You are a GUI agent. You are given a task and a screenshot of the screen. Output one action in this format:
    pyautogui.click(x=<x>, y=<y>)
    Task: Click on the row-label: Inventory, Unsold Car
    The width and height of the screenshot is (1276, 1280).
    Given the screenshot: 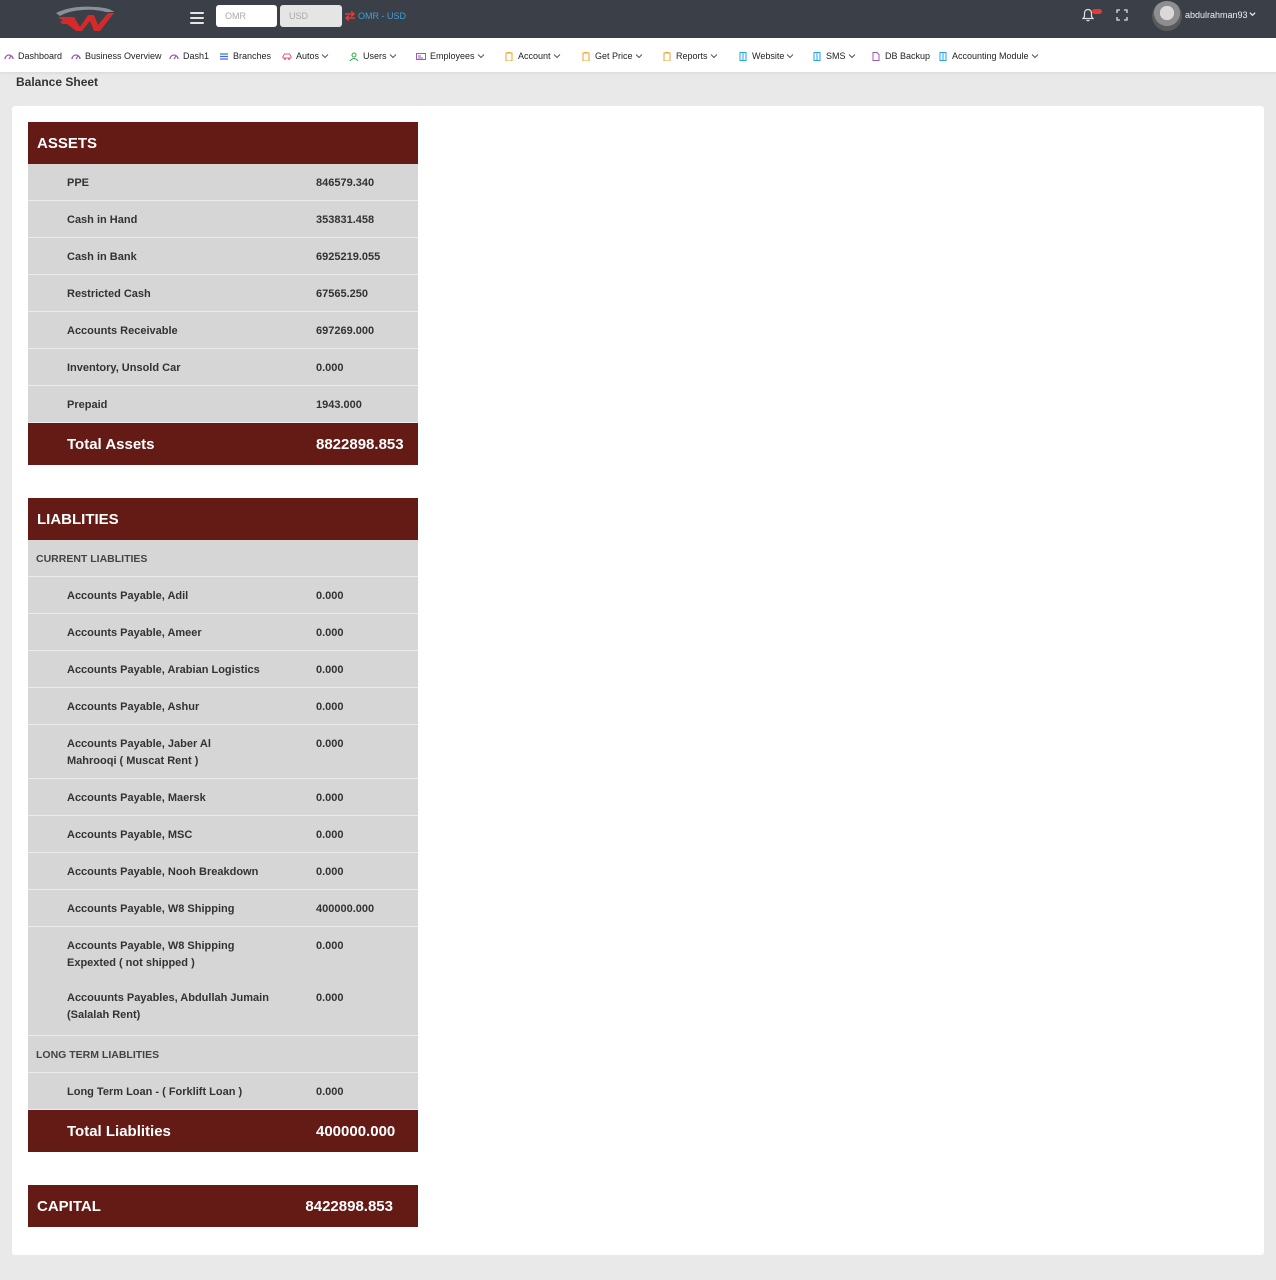 What is the action you would take?
    pyautogui.click(x=124, y=368)
    